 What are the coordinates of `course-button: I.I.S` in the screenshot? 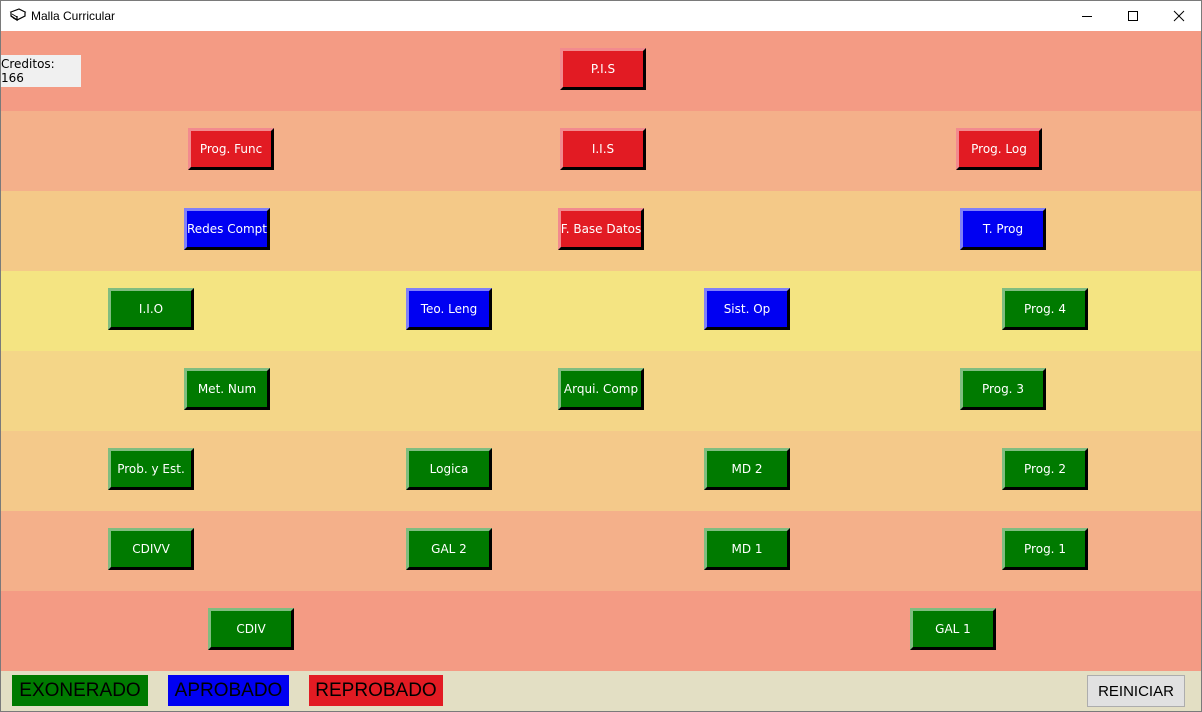 It's located at (603, 149).